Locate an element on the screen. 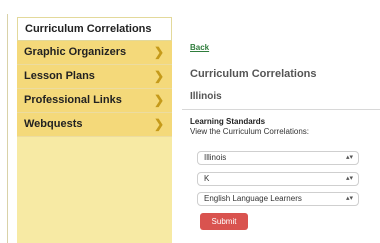 The width and height of the screenshot is (380, 243). select-value: Illinois is located at coordinates (215, 157).